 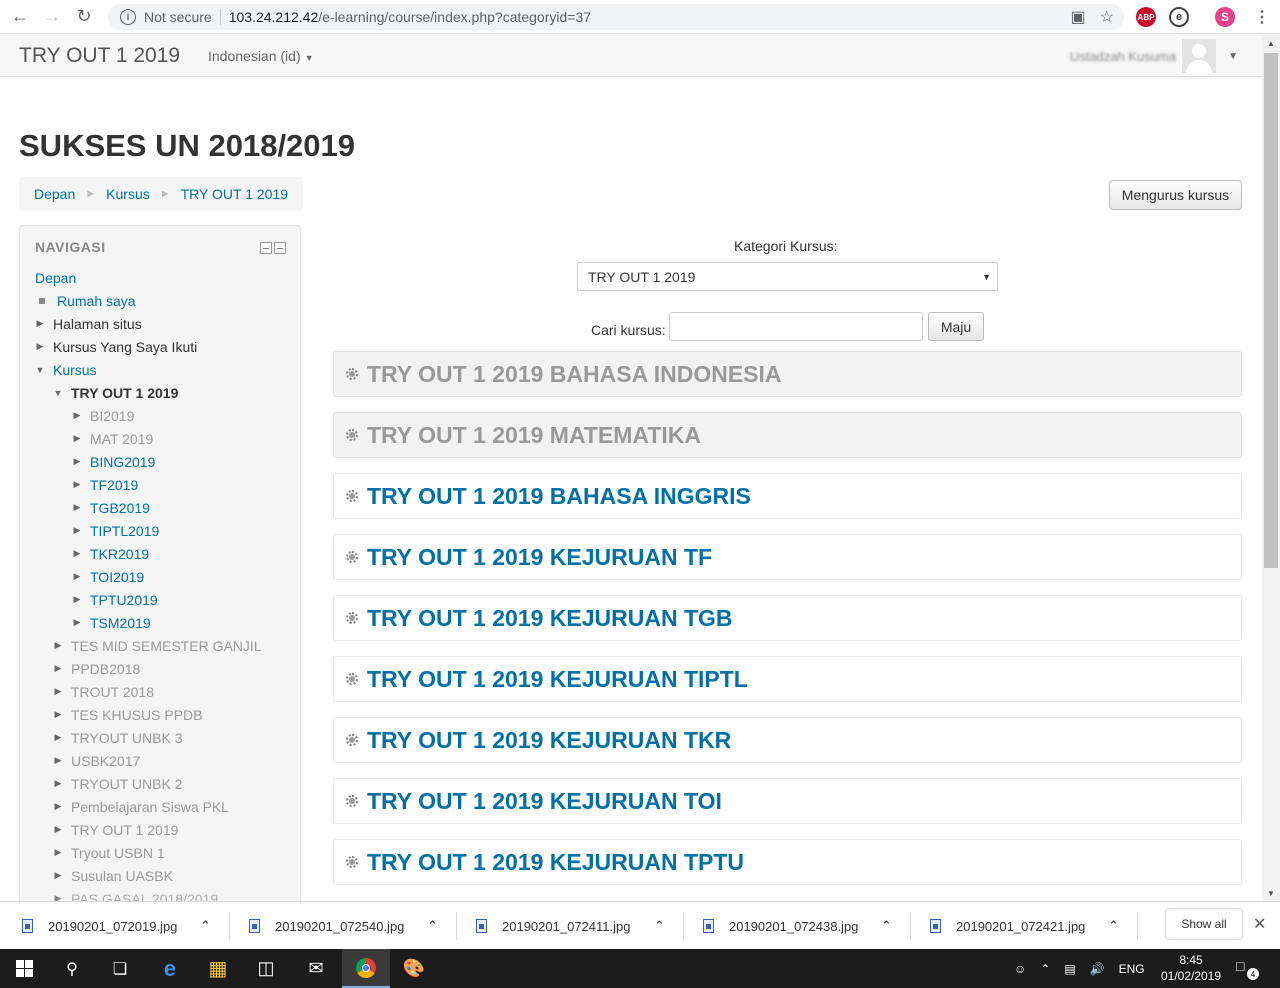 What do you see at coordinates (1078, 17) in the screenshot?
I see `translate-icon: ▣` at bounding box center [1078, 17].